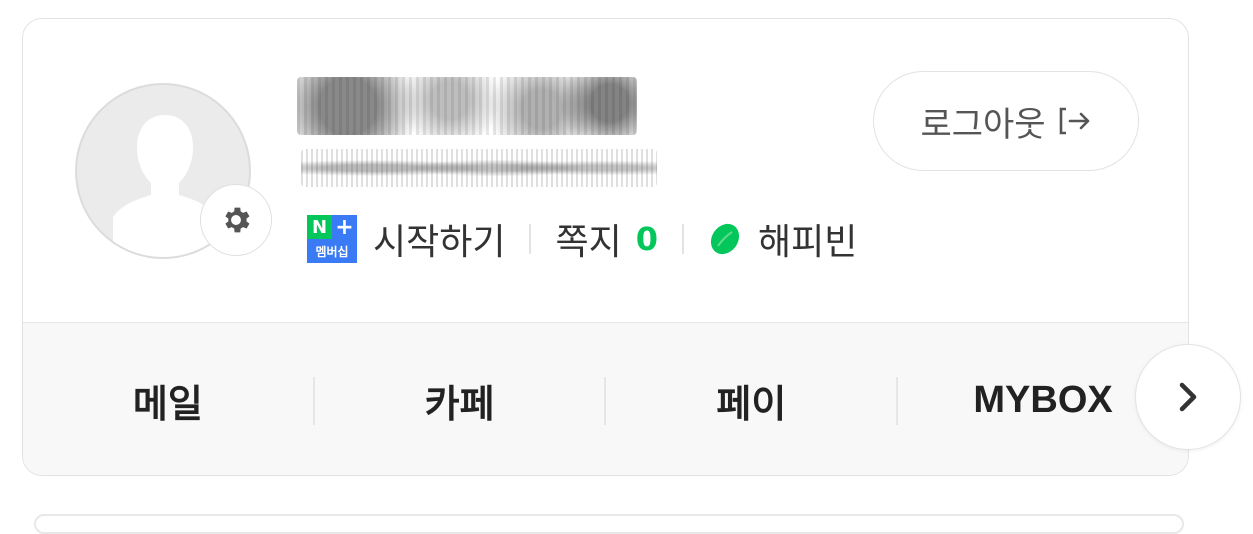 This screenshot has width=1253, height=534. I want to click on logout-button: 로그아웃, so click(1006, 121).